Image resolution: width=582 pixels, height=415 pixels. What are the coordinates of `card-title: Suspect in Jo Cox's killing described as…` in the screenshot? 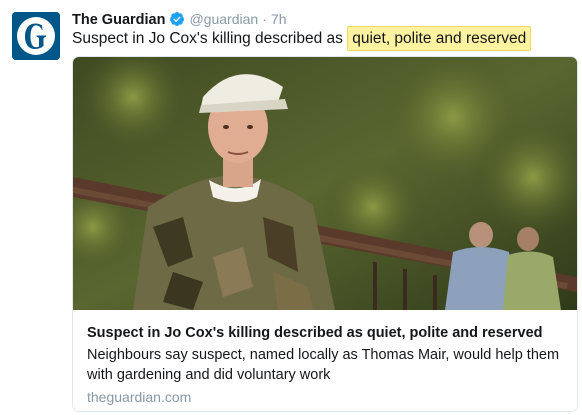 It's located at (315, 333).